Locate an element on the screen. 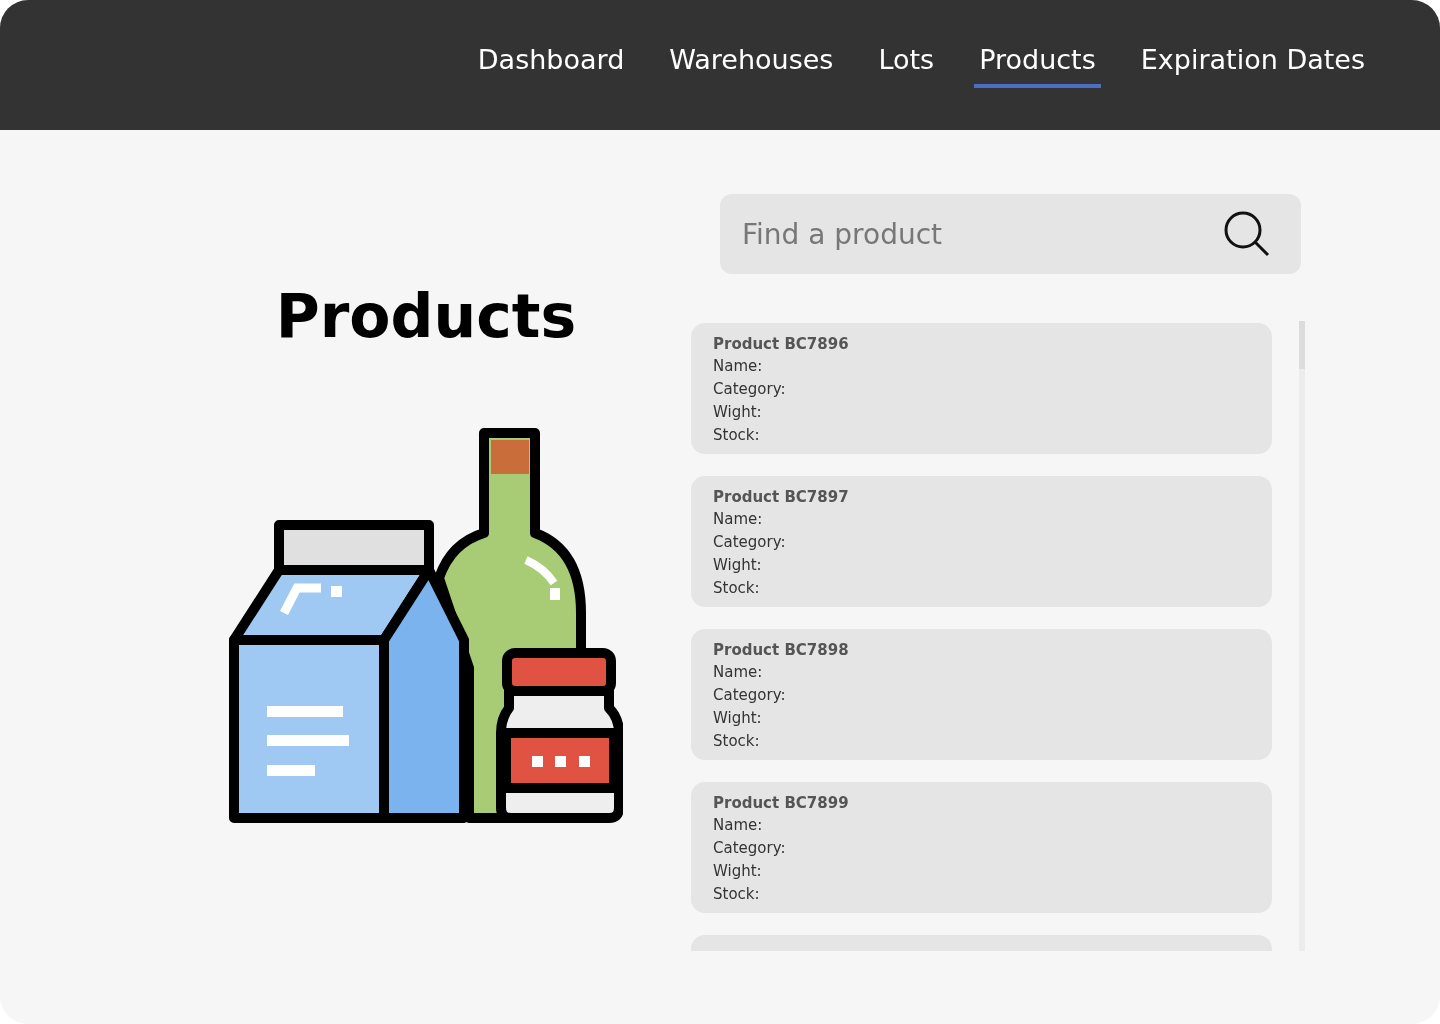  product-title: Product BC7896 is located at coordinates (781, 344).